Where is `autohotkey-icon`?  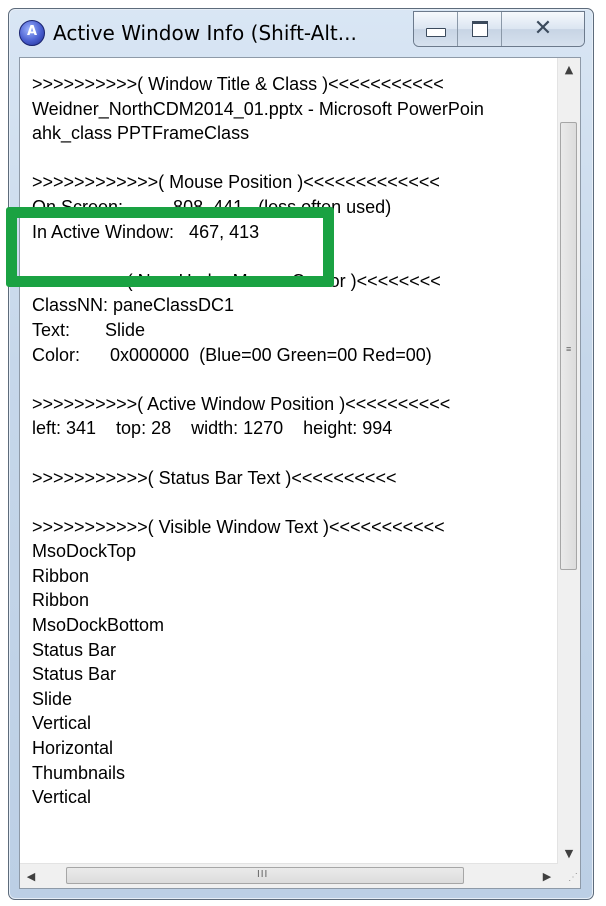
autohotkey-icon is located at coordinates (32, 33).